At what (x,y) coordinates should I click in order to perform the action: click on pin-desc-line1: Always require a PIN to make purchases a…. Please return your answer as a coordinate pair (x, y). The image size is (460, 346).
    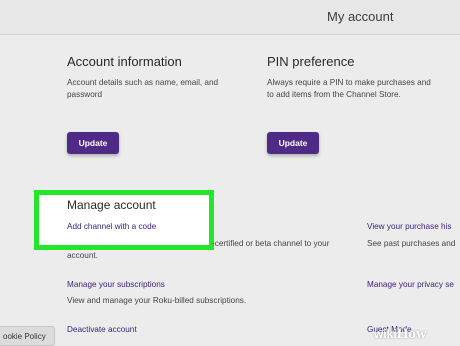
    Looking at the image, I should click on (349, 82).